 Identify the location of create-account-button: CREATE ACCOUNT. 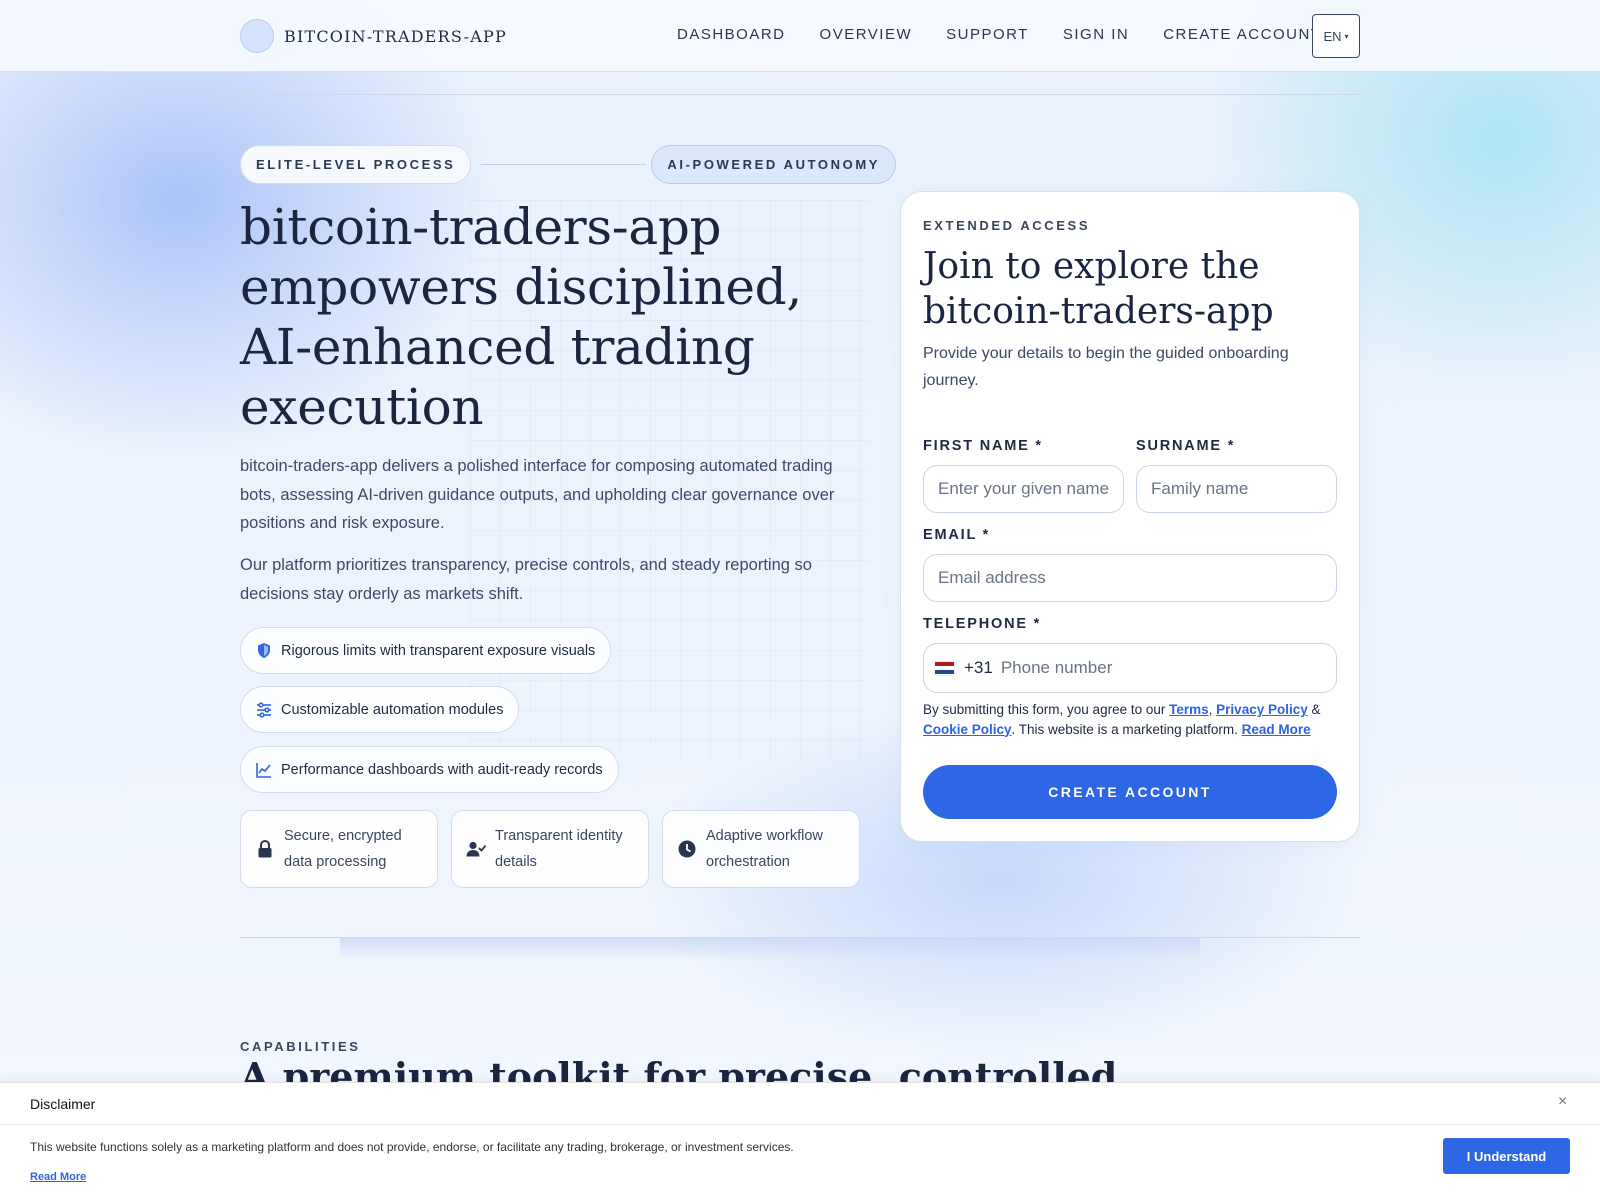
(1130, 792).